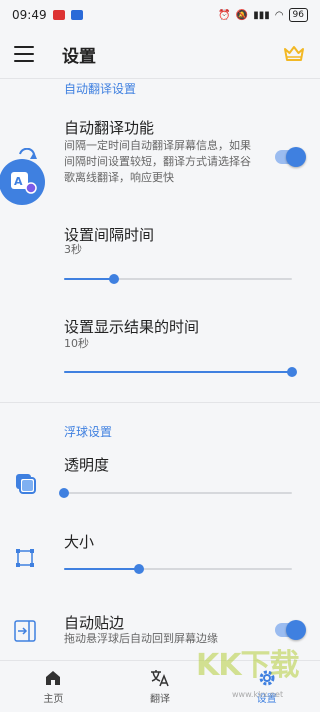 The height and width of the screenshot is (712, 320). What do you see at coordinates (24, 54) in the screenshot?
I see `menu-icon` at bounding box center [24, 54].